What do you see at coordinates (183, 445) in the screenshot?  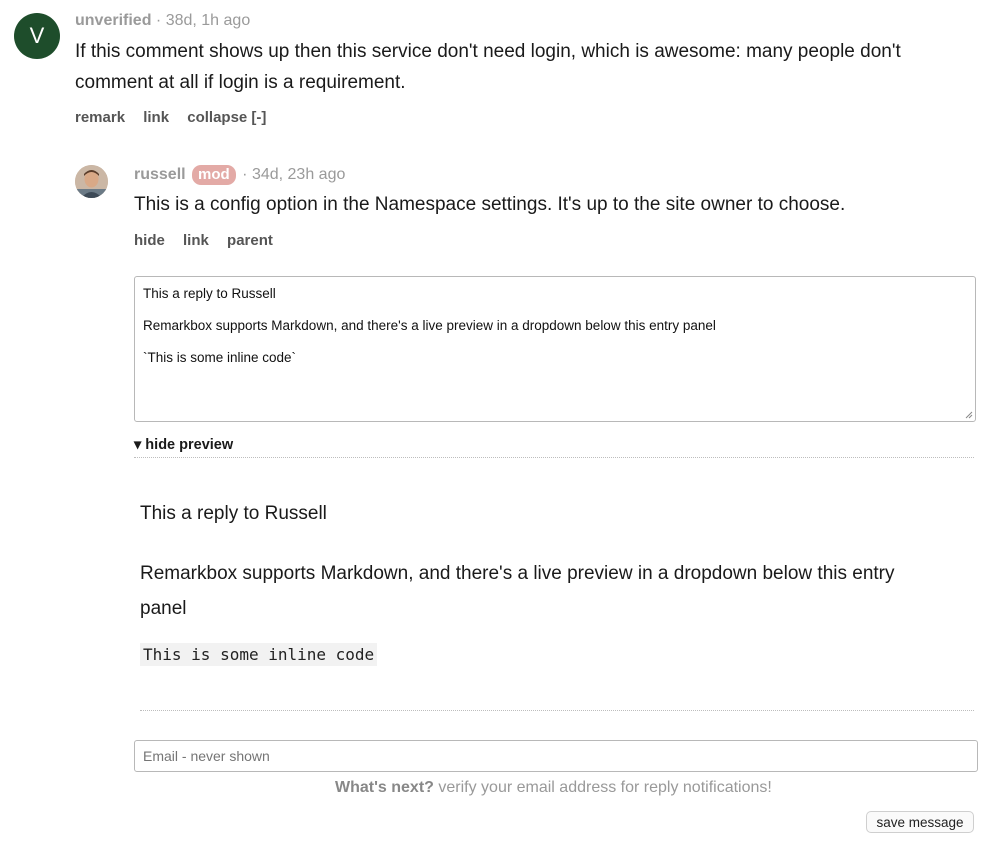 I see `preview-toggle: ▾ hide preview` at bounding box center [183, 445].